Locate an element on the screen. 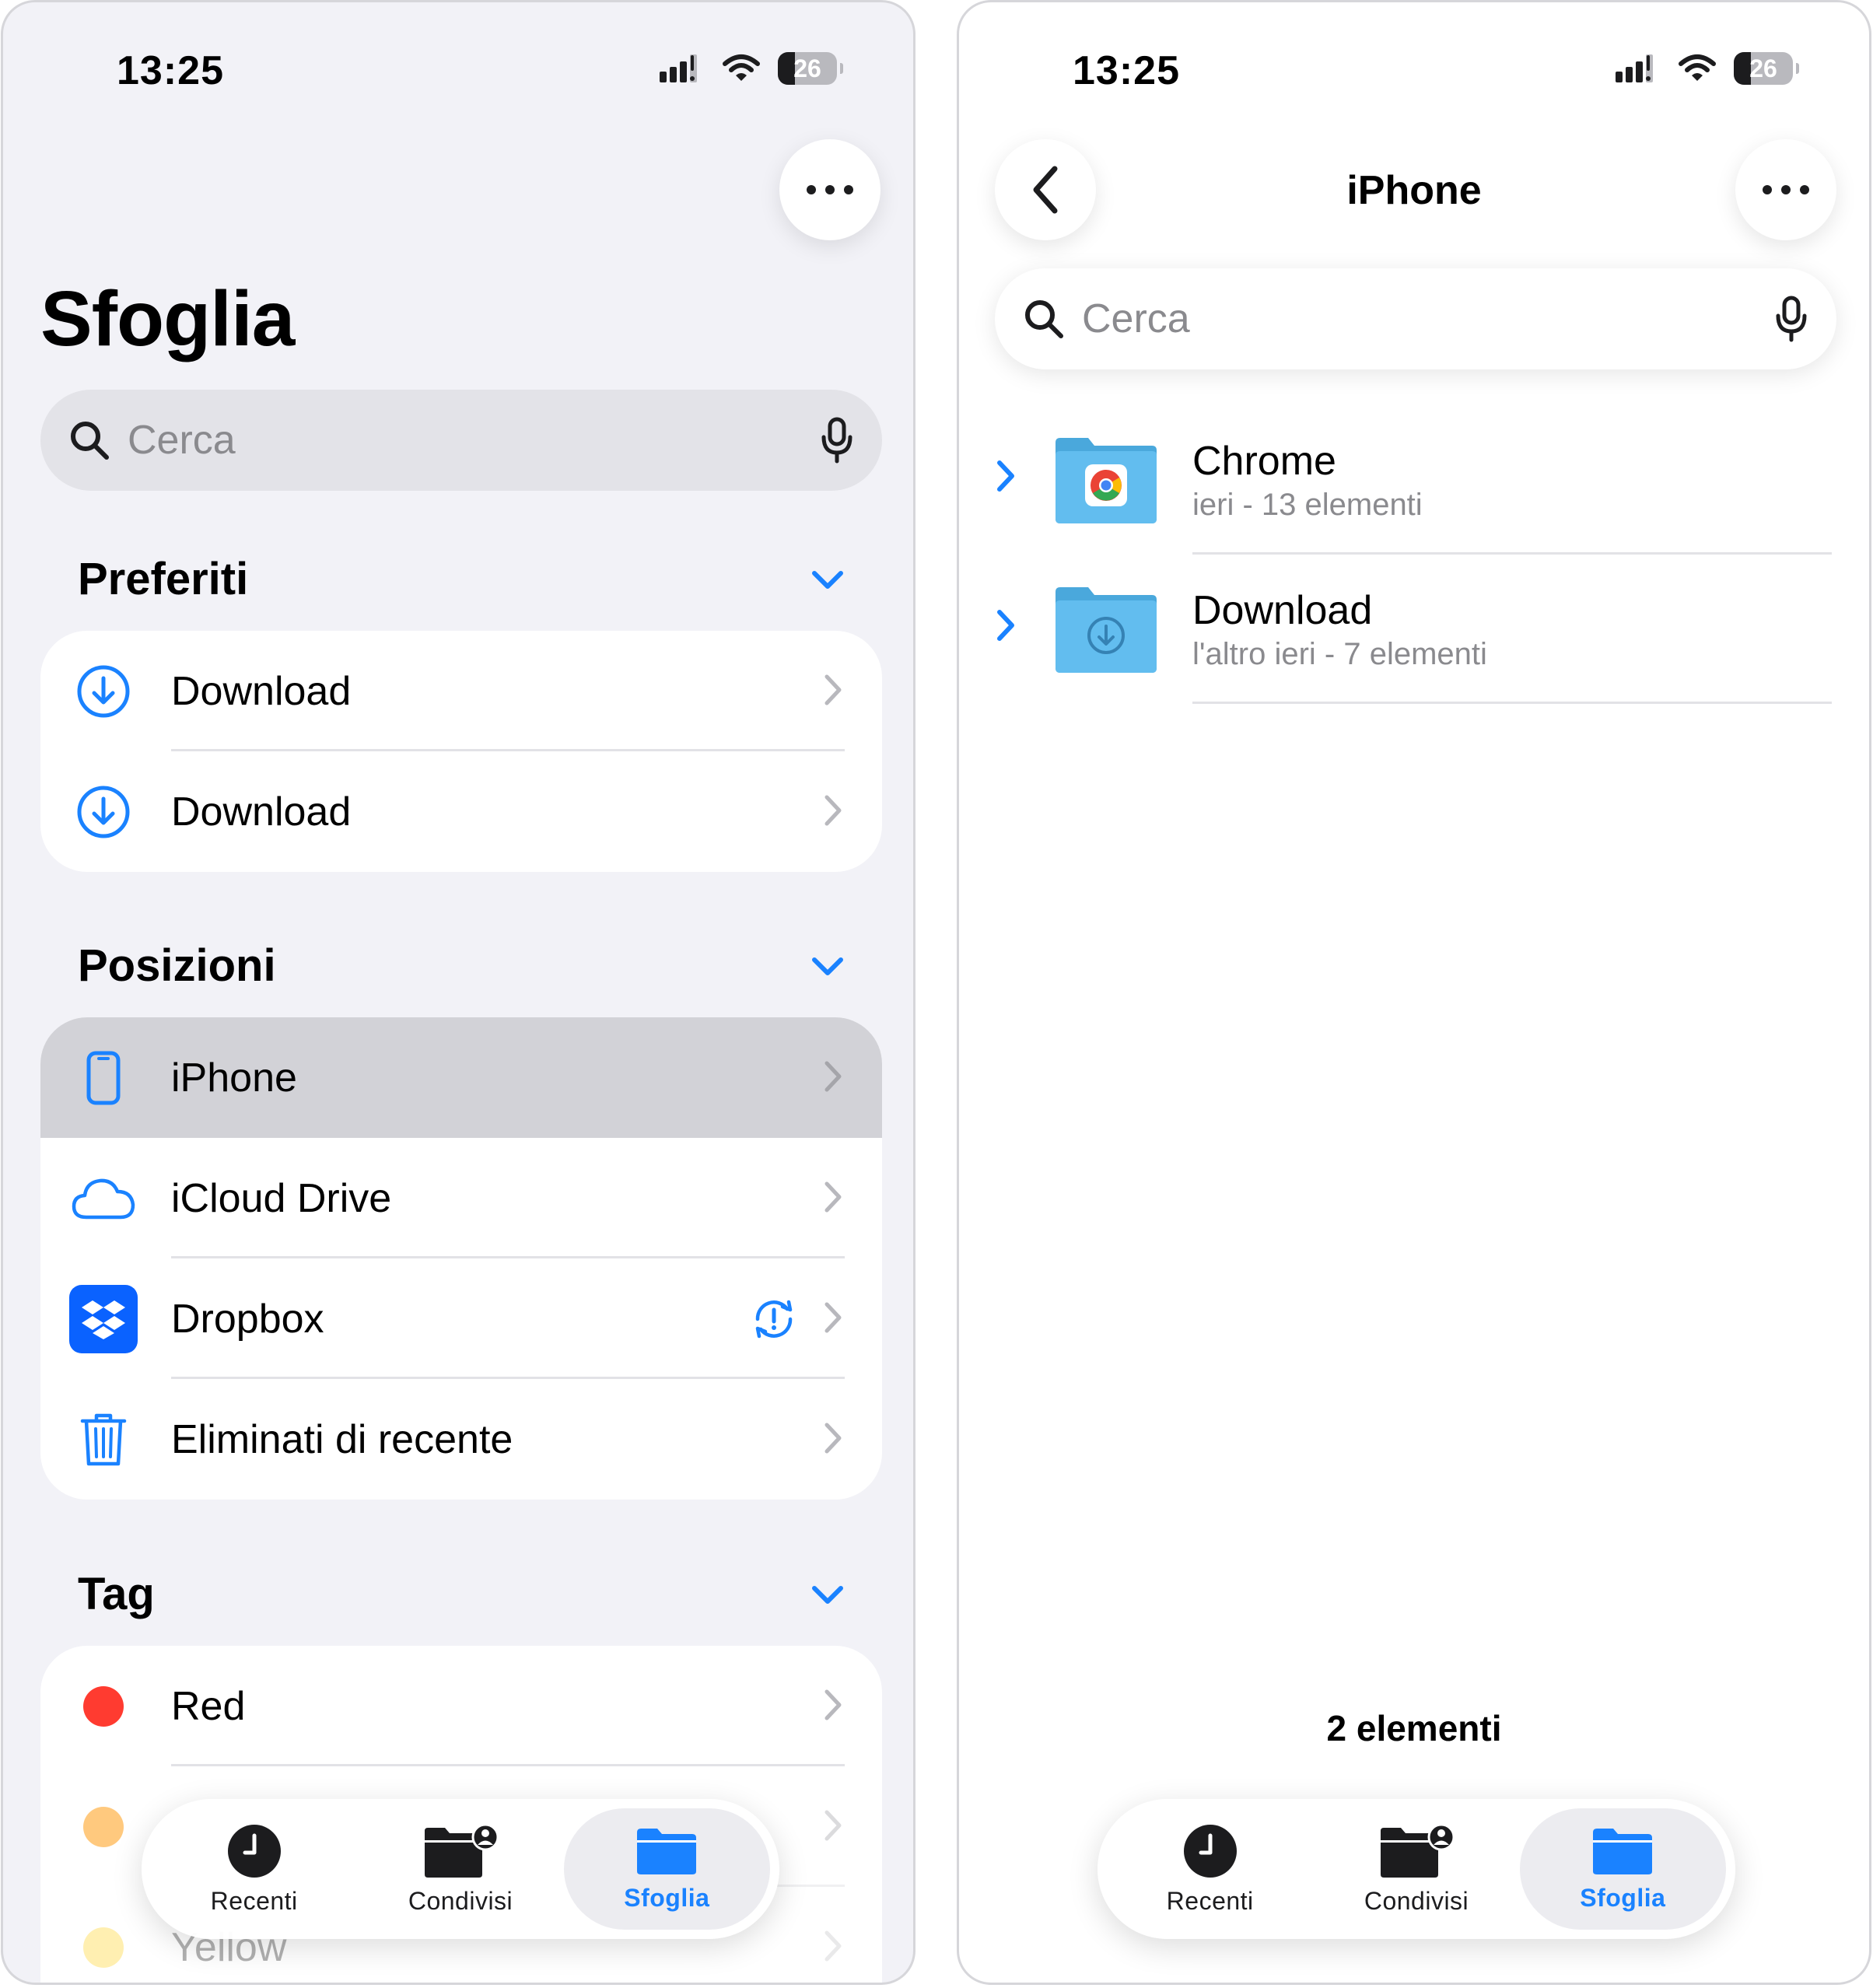  folder-meta: l'altro ieri - 7 elementi is located at coordinates (1339, 654).